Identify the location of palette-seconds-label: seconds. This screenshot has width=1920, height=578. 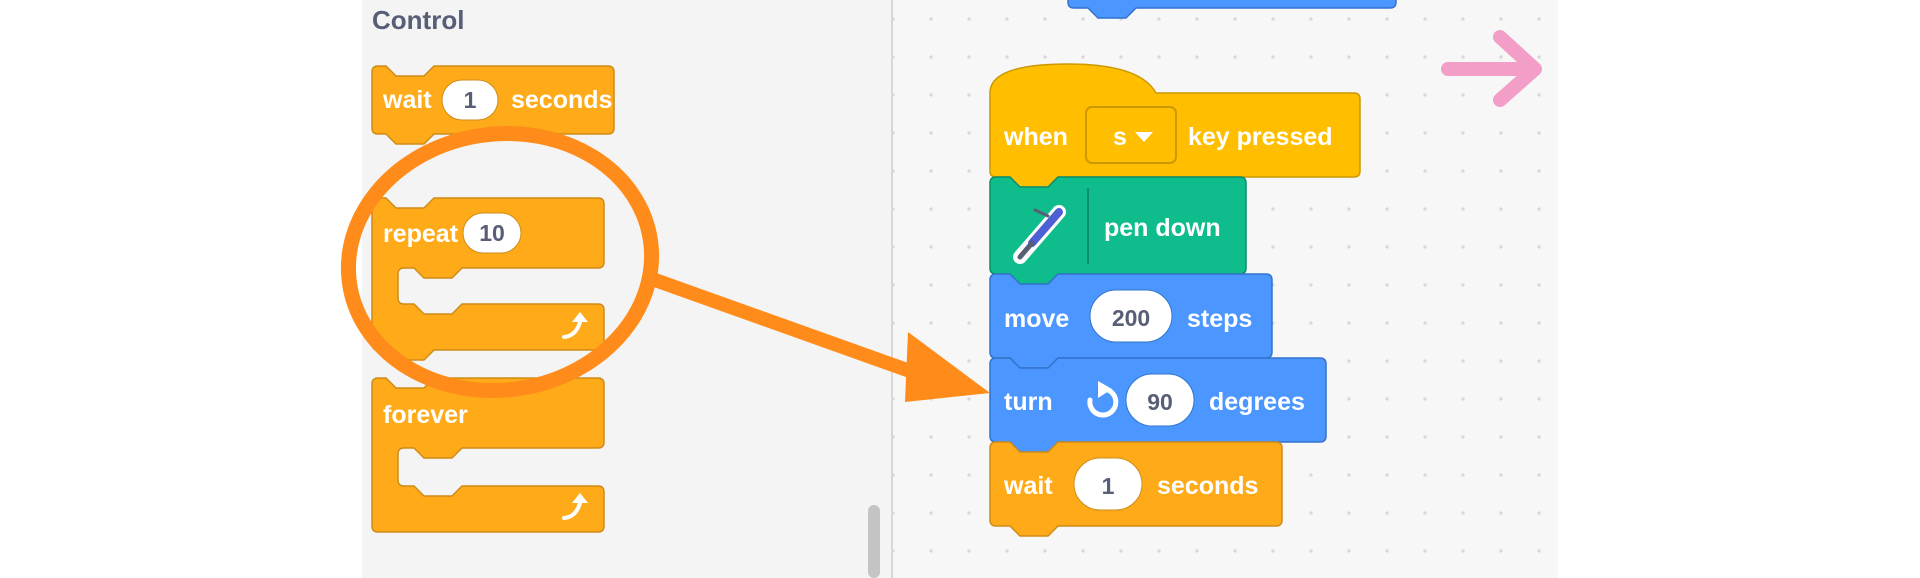
(561, 100).